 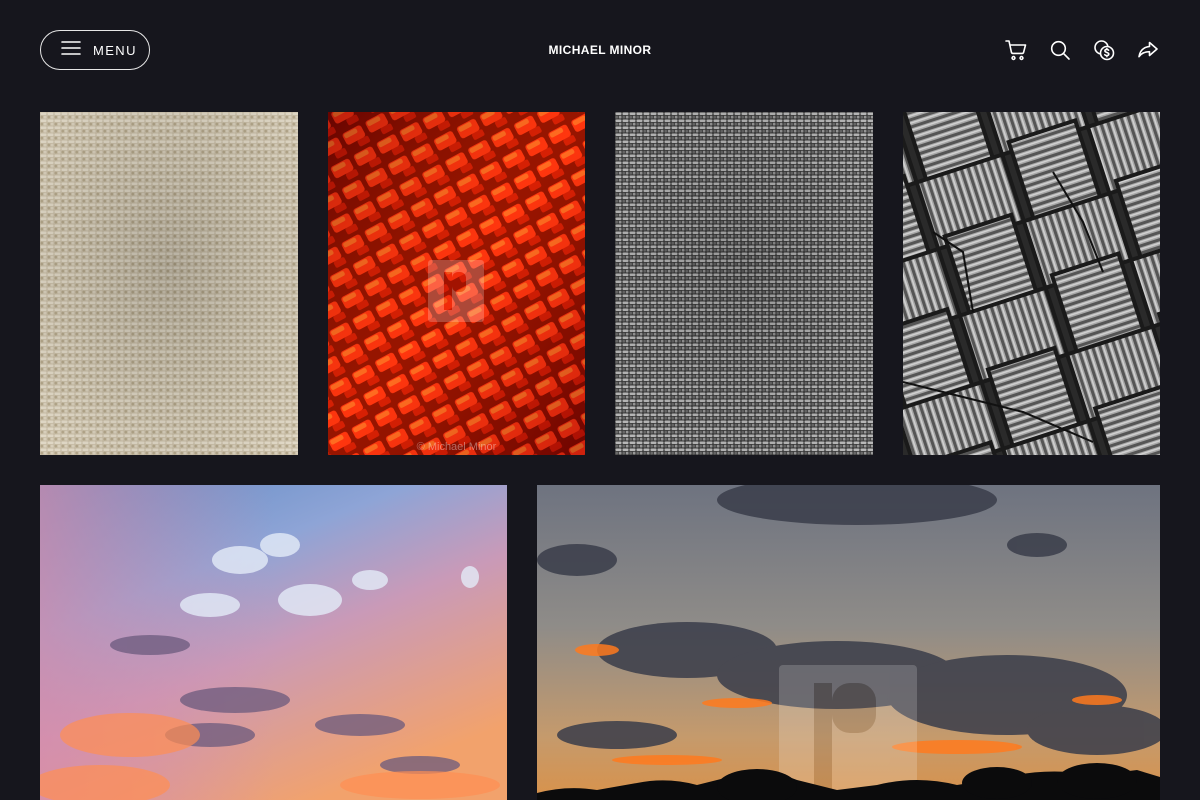 I want to click on gallery-tile-gray-weave, so click(x=744, y=283).